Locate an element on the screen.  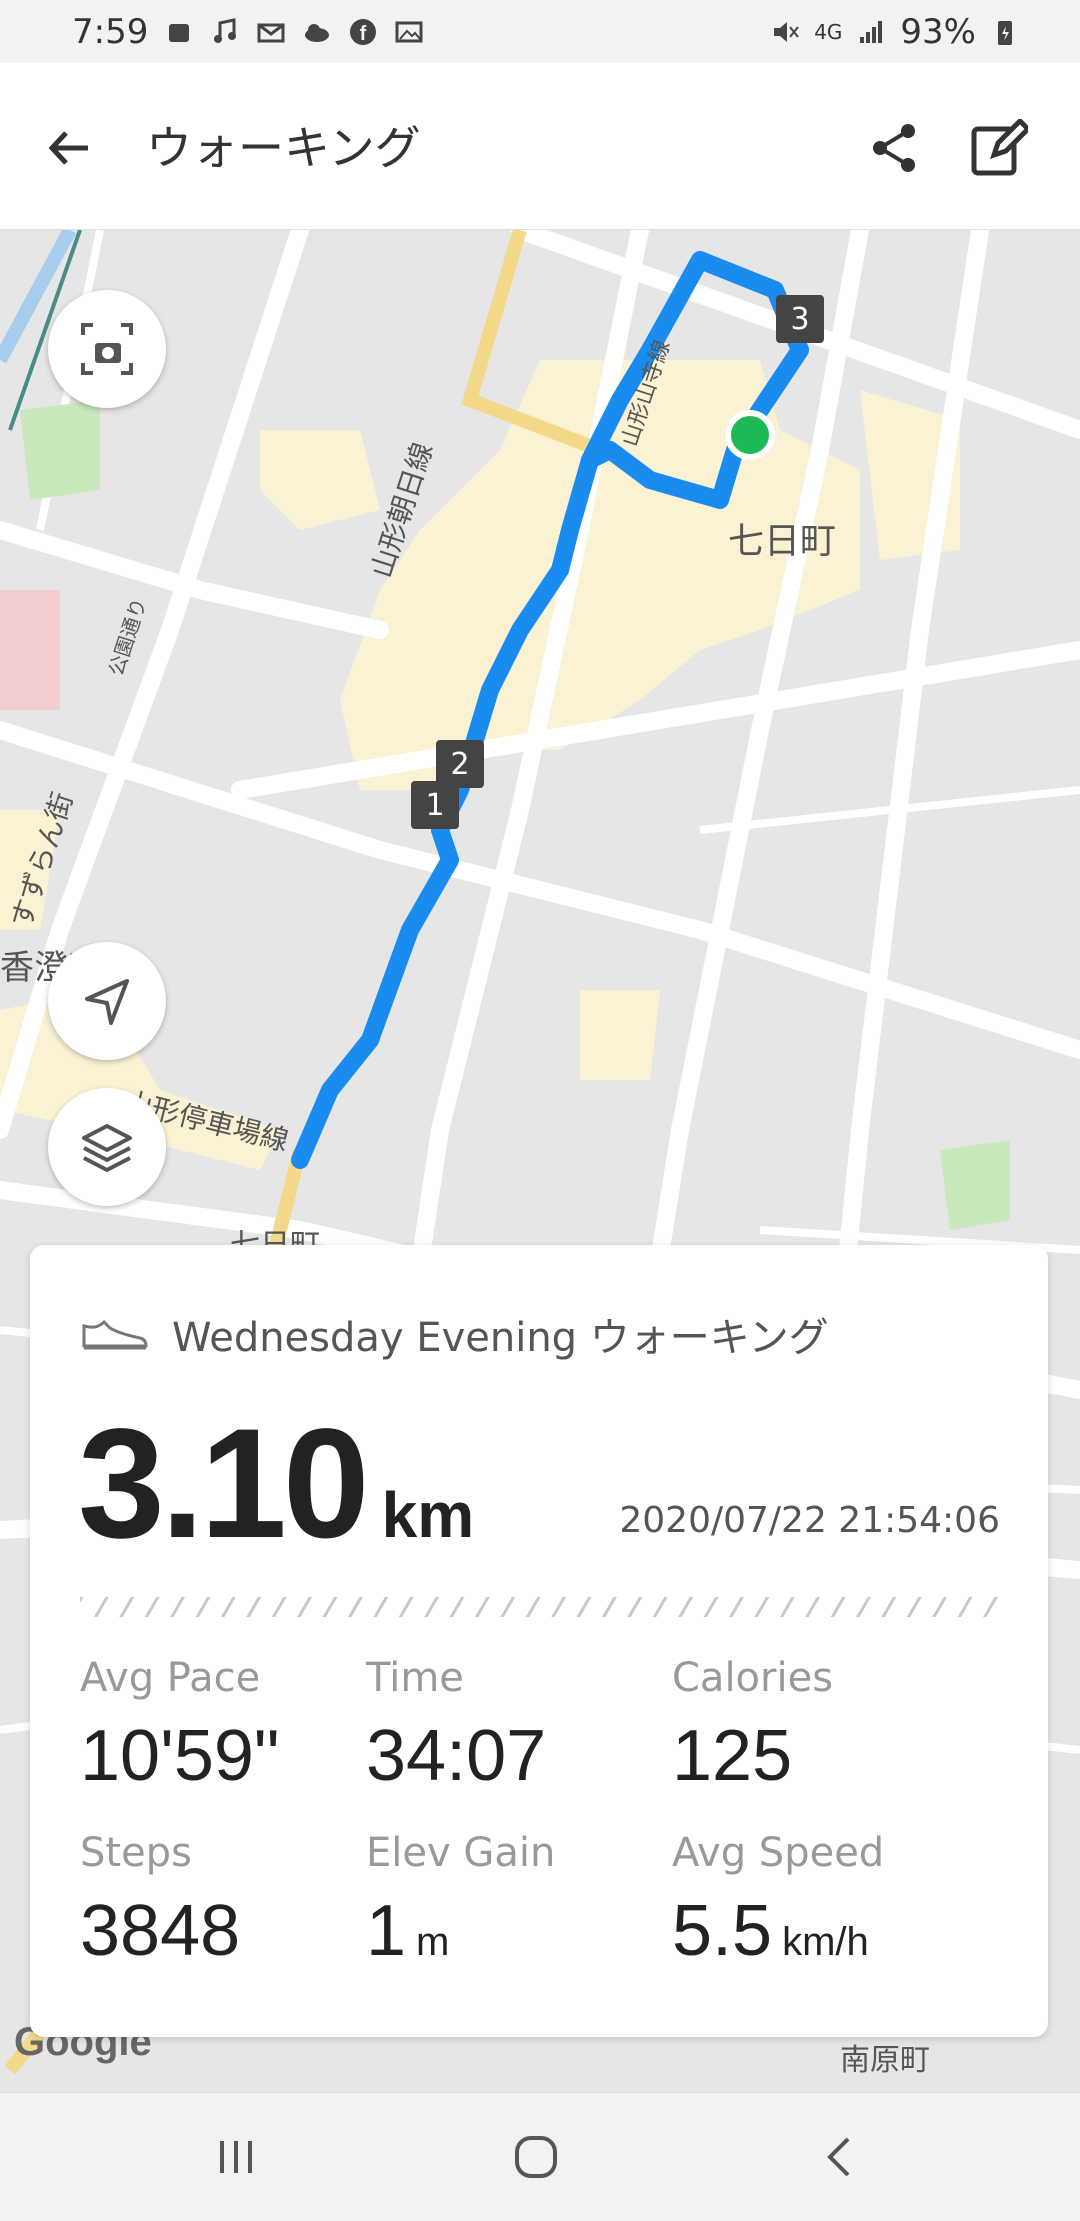
status-time: 7:59 is located at coordinates (110, 31).